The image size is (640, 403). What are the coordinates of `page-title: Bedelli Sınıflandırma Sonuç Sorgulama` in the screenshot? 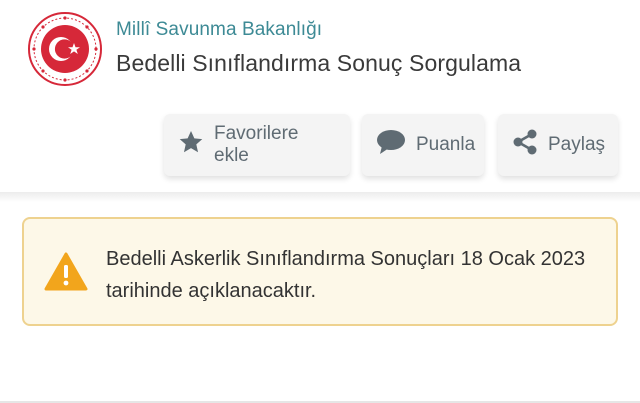 It's located at (319, 63).